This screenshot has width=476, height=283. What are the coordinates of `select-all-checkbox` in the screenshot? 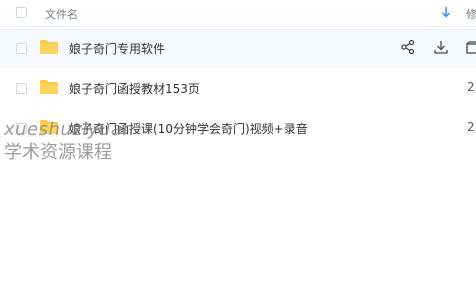 It's located at (21, 12).